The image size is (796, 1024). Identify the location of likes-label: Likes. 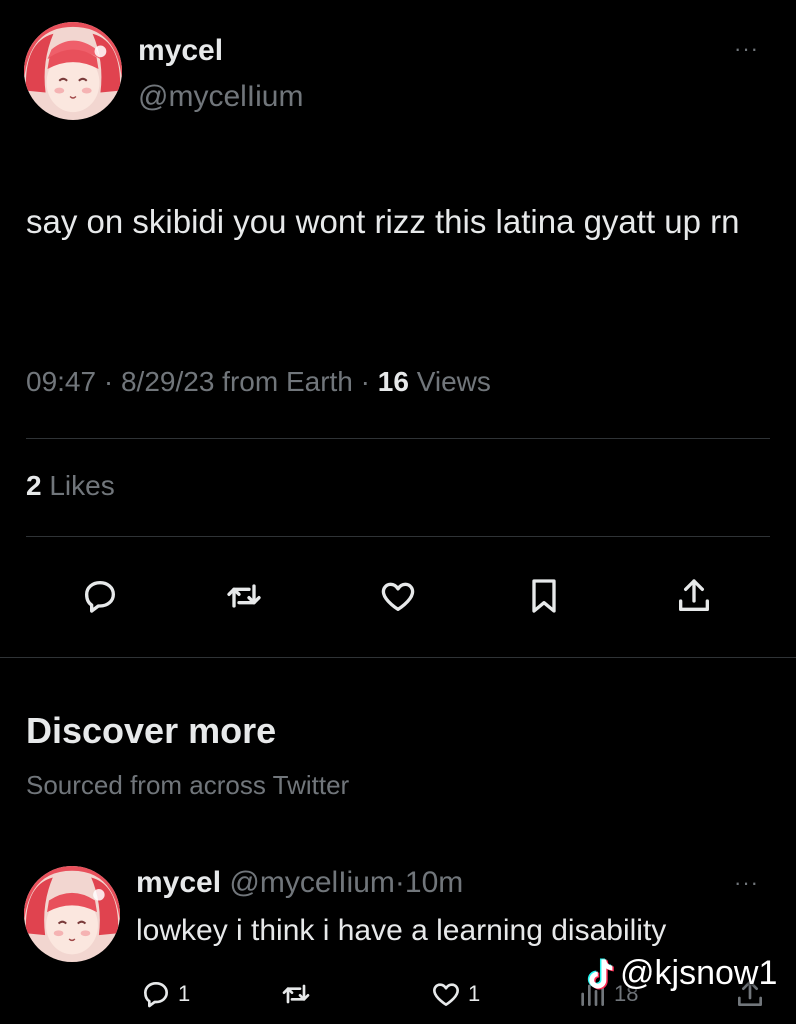
(82, 485).